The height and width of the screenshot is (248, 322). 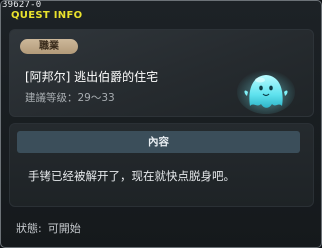 I want to click on quest-status: 狀態: 可開始, so click(x=51, y=228).